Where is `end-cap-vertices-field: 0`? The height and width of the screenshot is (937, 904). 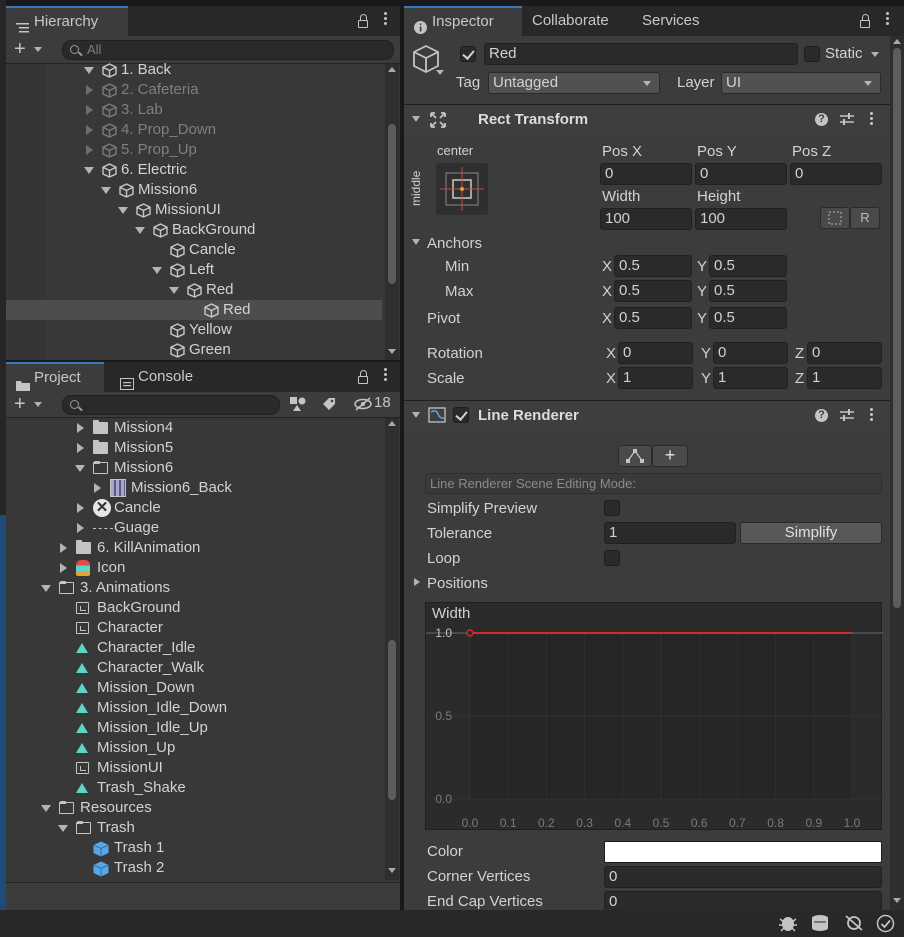 end-cap-vertices-field: 0 is located at coordinates (743, 900).